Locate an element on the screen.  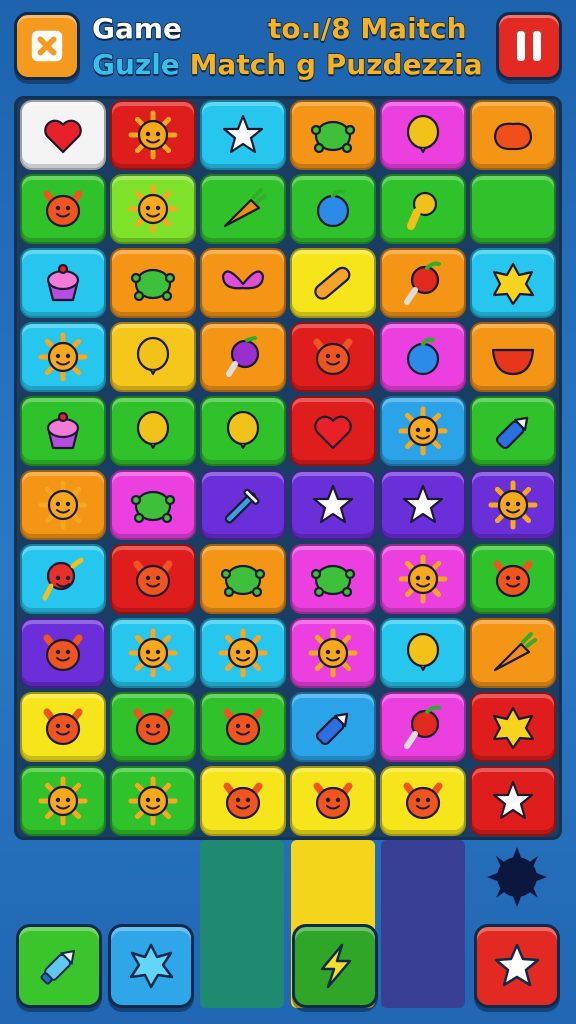
apple-icon is located at coordinates (422, 727).